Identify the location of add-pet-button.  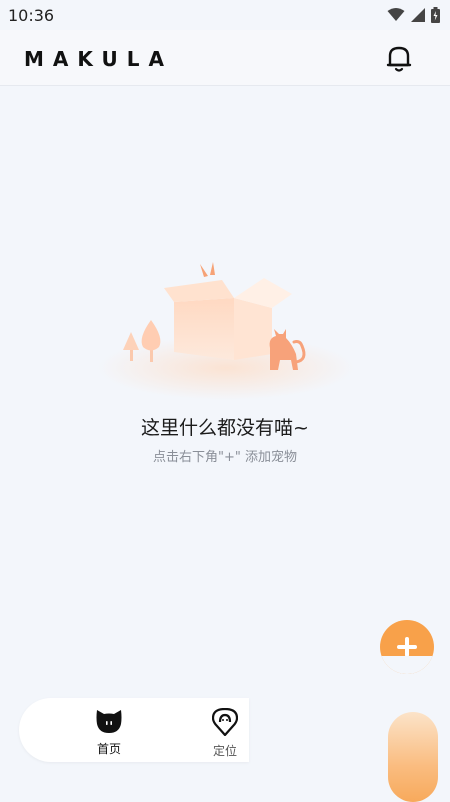
(407, 647).